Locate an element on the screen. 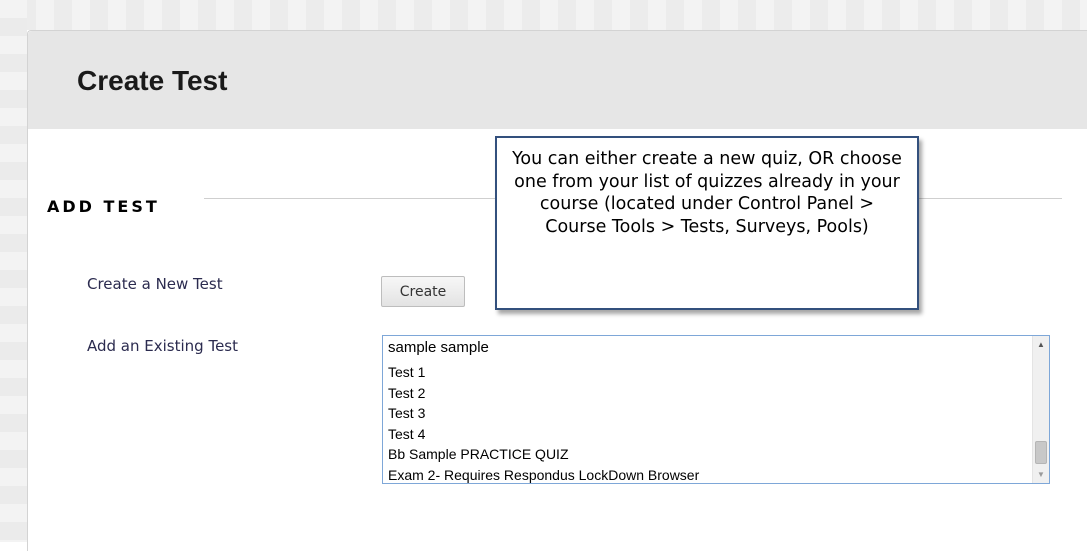  listbox-option: sample sample is located at coordinates (707, 350).